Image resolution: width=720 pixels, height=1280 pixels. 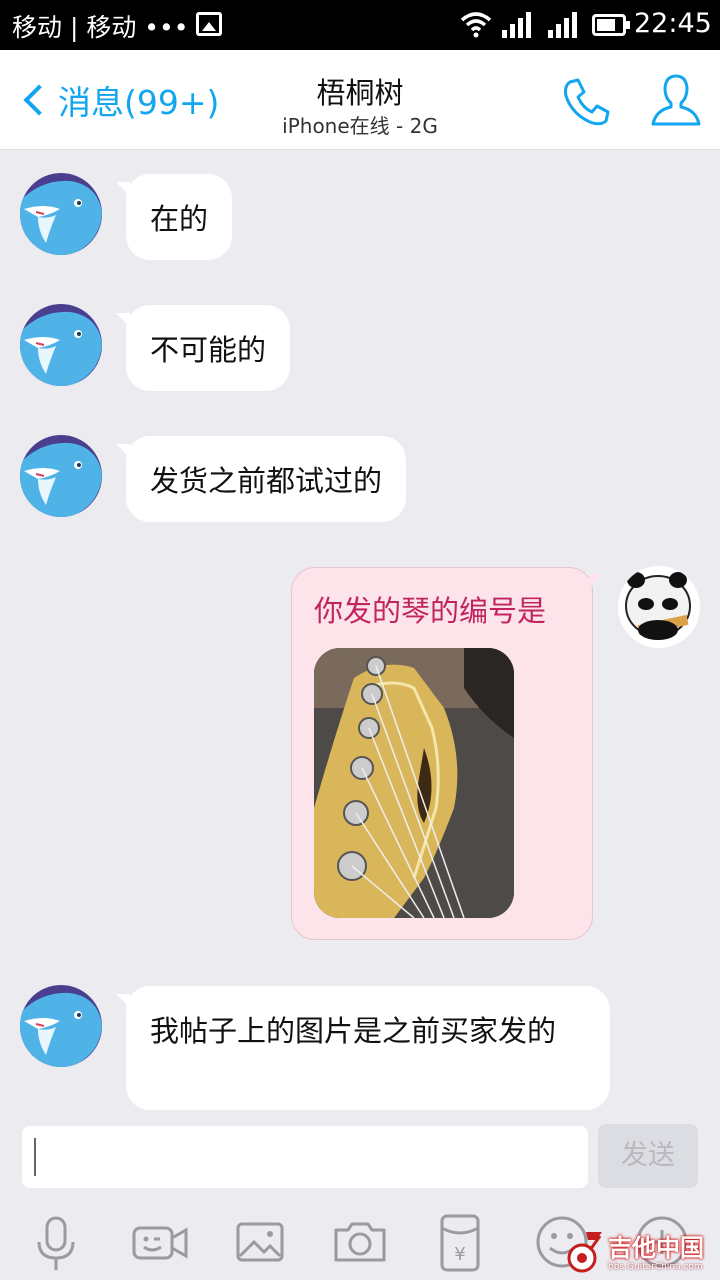 I want to click on message-text: 你发的琴的编号是, so click(x=430, y=611).